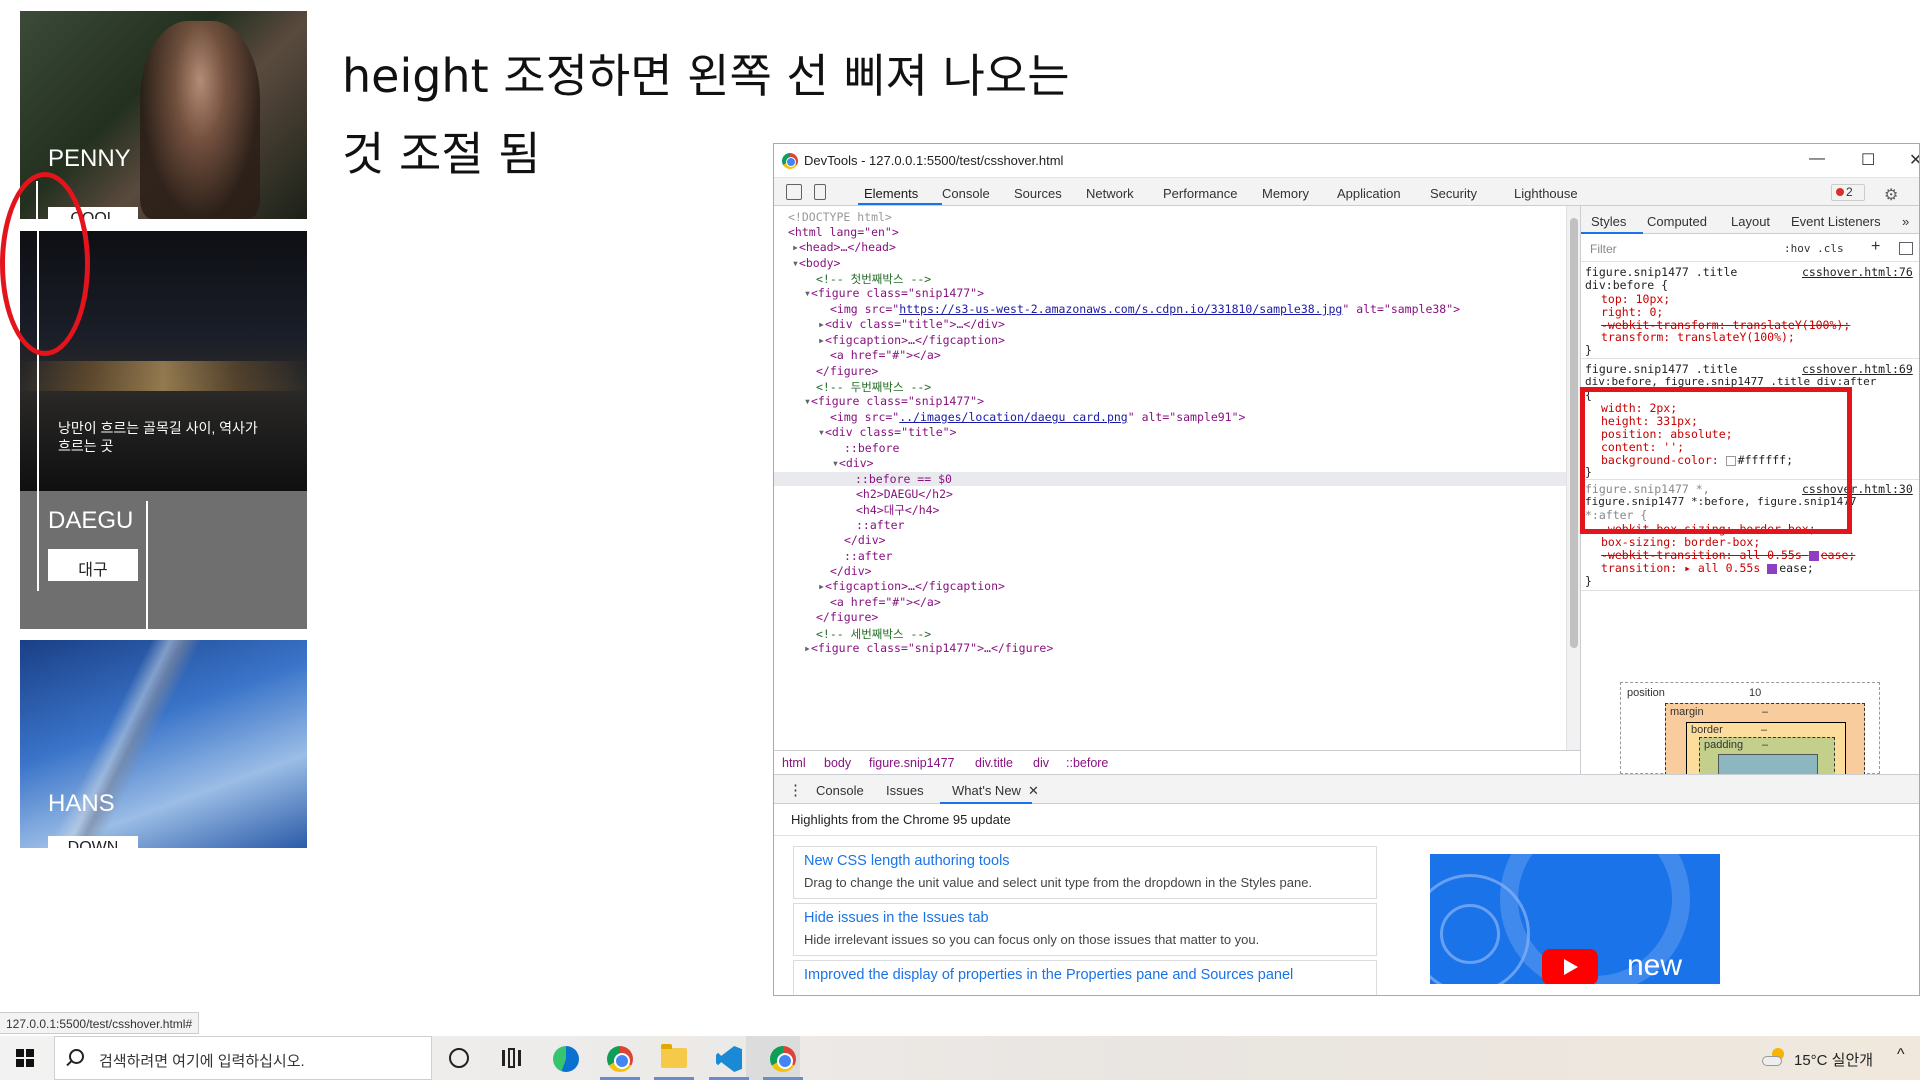 Image resolution: width=1920 pixels, height=1080 pixels. What do you see at coordinates (1813, 555) in the screenshot?
I see `easing-swatch-icon` at bounding box center [1813, 555].